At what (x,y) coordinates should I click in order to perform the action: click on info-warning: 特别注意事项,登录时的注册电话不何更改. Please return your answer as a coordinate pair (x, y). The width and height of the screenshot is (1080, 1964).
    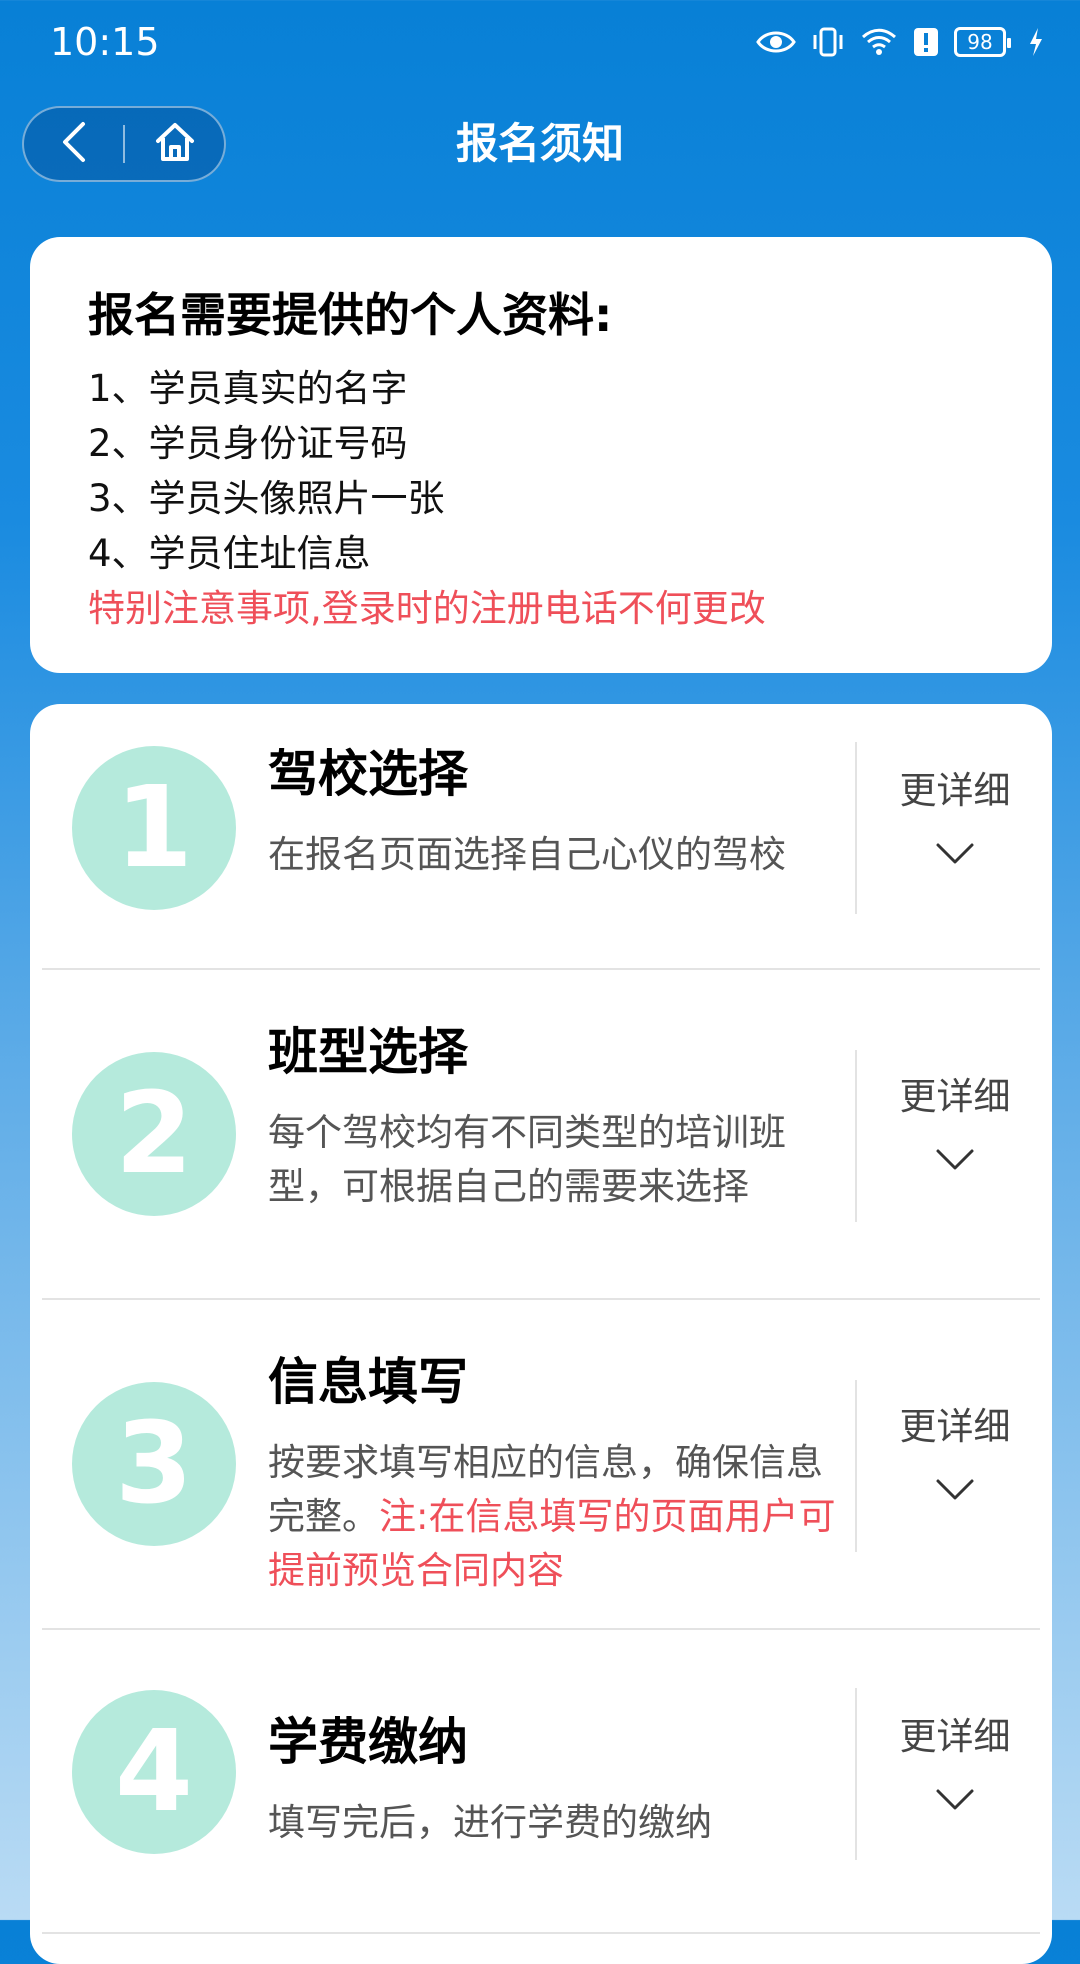
    Looking at the image, I should click on (427, 608).